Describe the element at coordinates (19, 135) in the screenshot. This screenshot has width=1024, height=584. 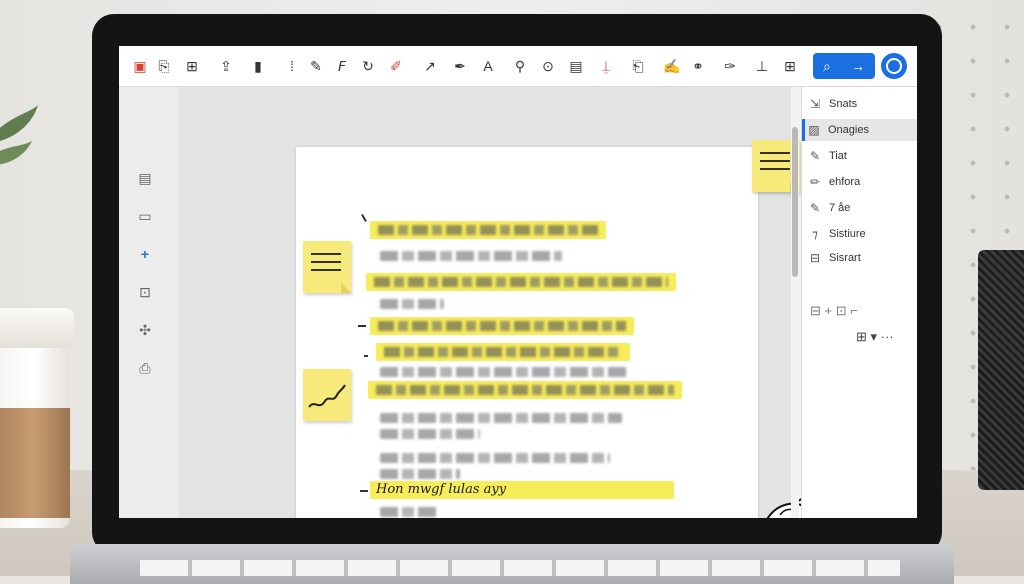
I see `plant-leaves` at that location.